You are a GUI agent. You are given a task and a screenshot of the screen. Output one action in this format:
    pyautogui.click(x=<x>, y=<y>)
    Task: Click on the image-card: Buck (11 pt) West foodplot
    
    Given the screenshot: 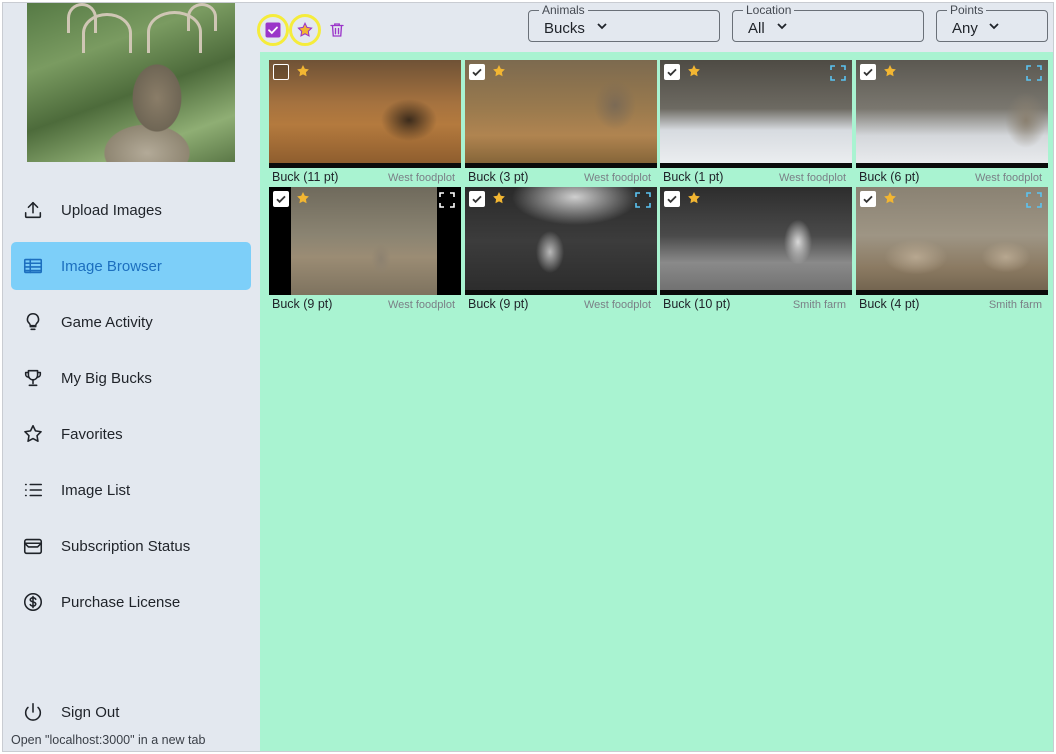 What is the action you would take?
    pyautogui.click(x=365, y=123)
    